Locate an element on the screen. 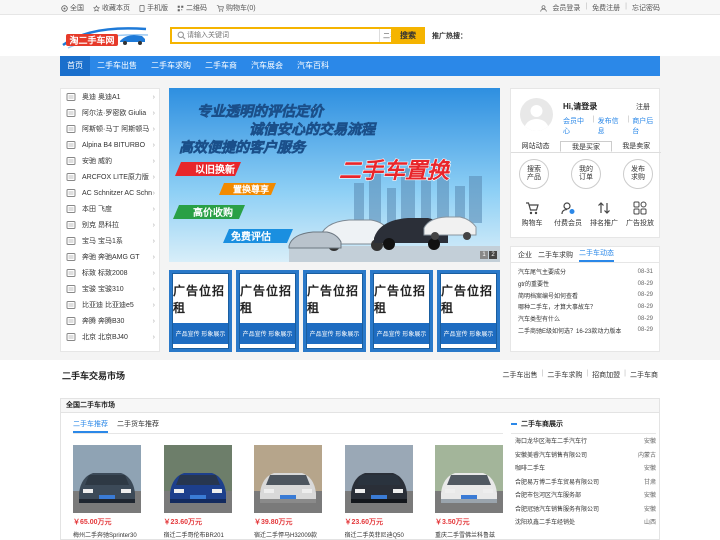  market-link-sale: 二手车出售 is located at coordinates (520, 375).